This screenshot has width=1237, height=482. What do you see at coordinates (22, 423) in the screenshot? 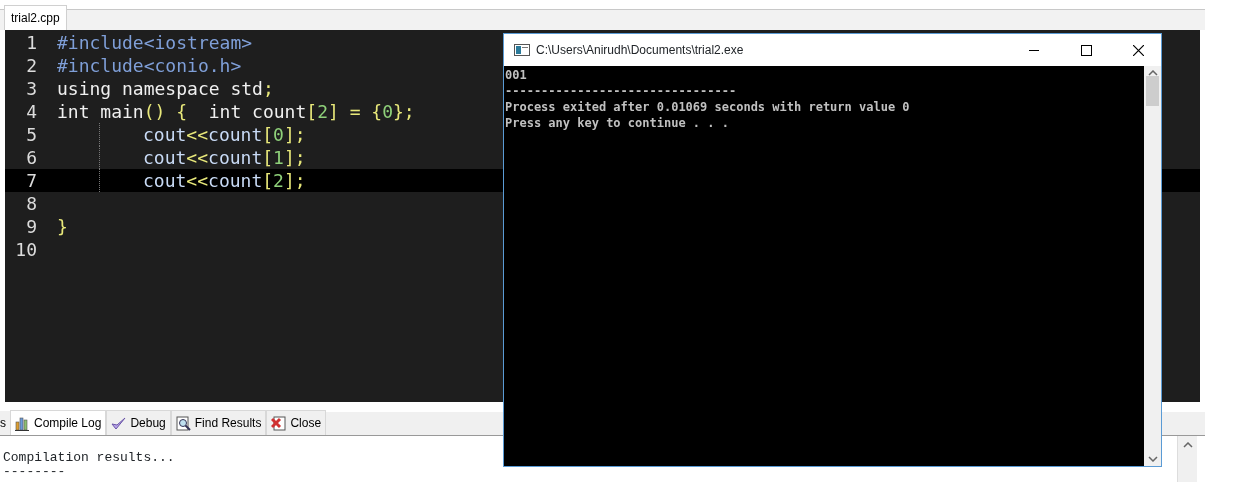
I see `chart-icon` at bounding box center [22, 423].